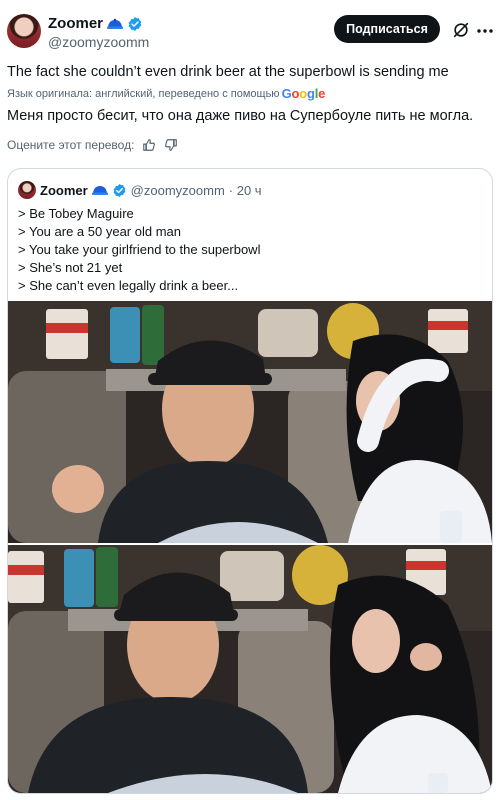 This screenshot has width=500, height=800. What do you see at coordinates (27, 190) in the screenshot?
I see `quoted-author-avatar` at bounding box center [27, 190].